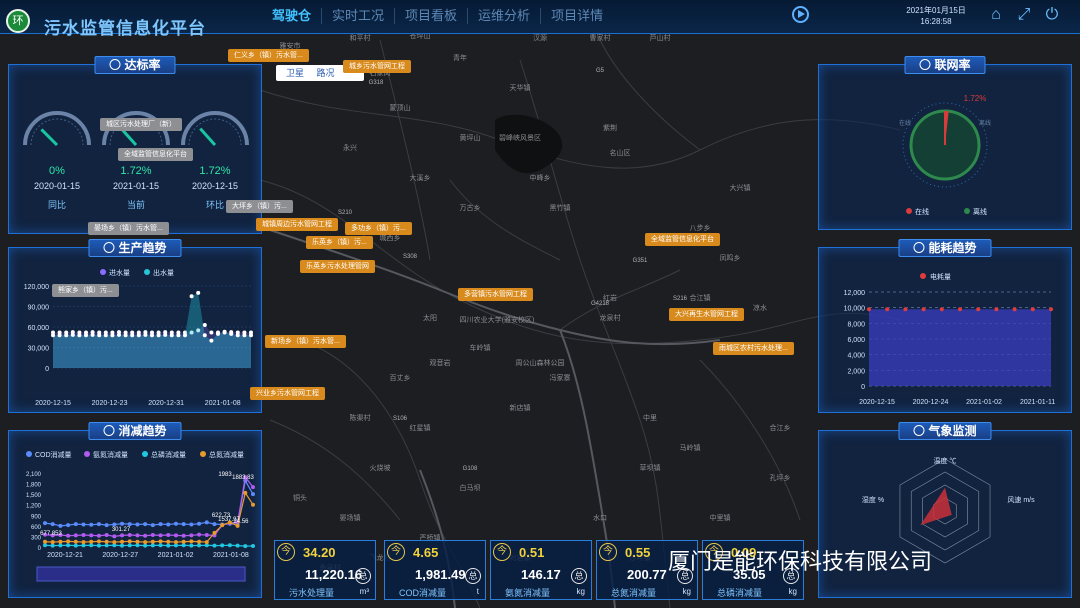  What do you see at coordinates (540, 362) in the screenshot?
I see `map-place-label: 周公山森林公园` at bounding box center [540, 362].